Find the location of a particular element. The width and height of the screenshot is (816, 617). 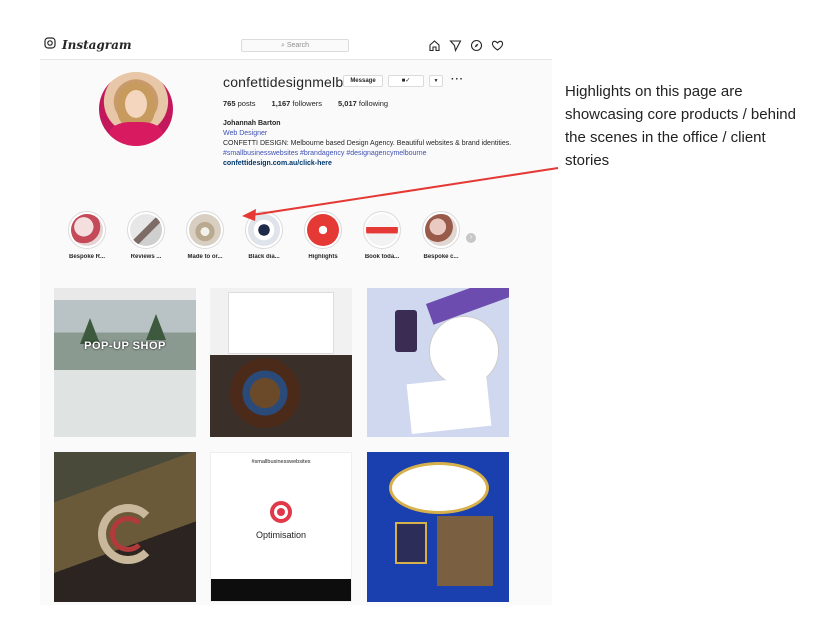

post-hashtag-text: #smallbusinesswebsites is located at coordinates (281, 462).